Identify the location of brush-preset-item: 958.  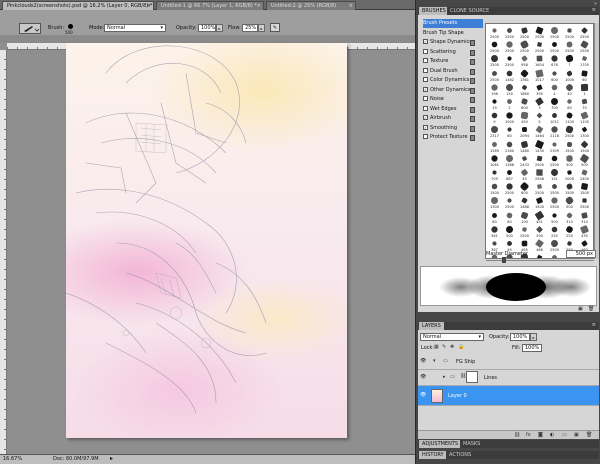
(524, 61).